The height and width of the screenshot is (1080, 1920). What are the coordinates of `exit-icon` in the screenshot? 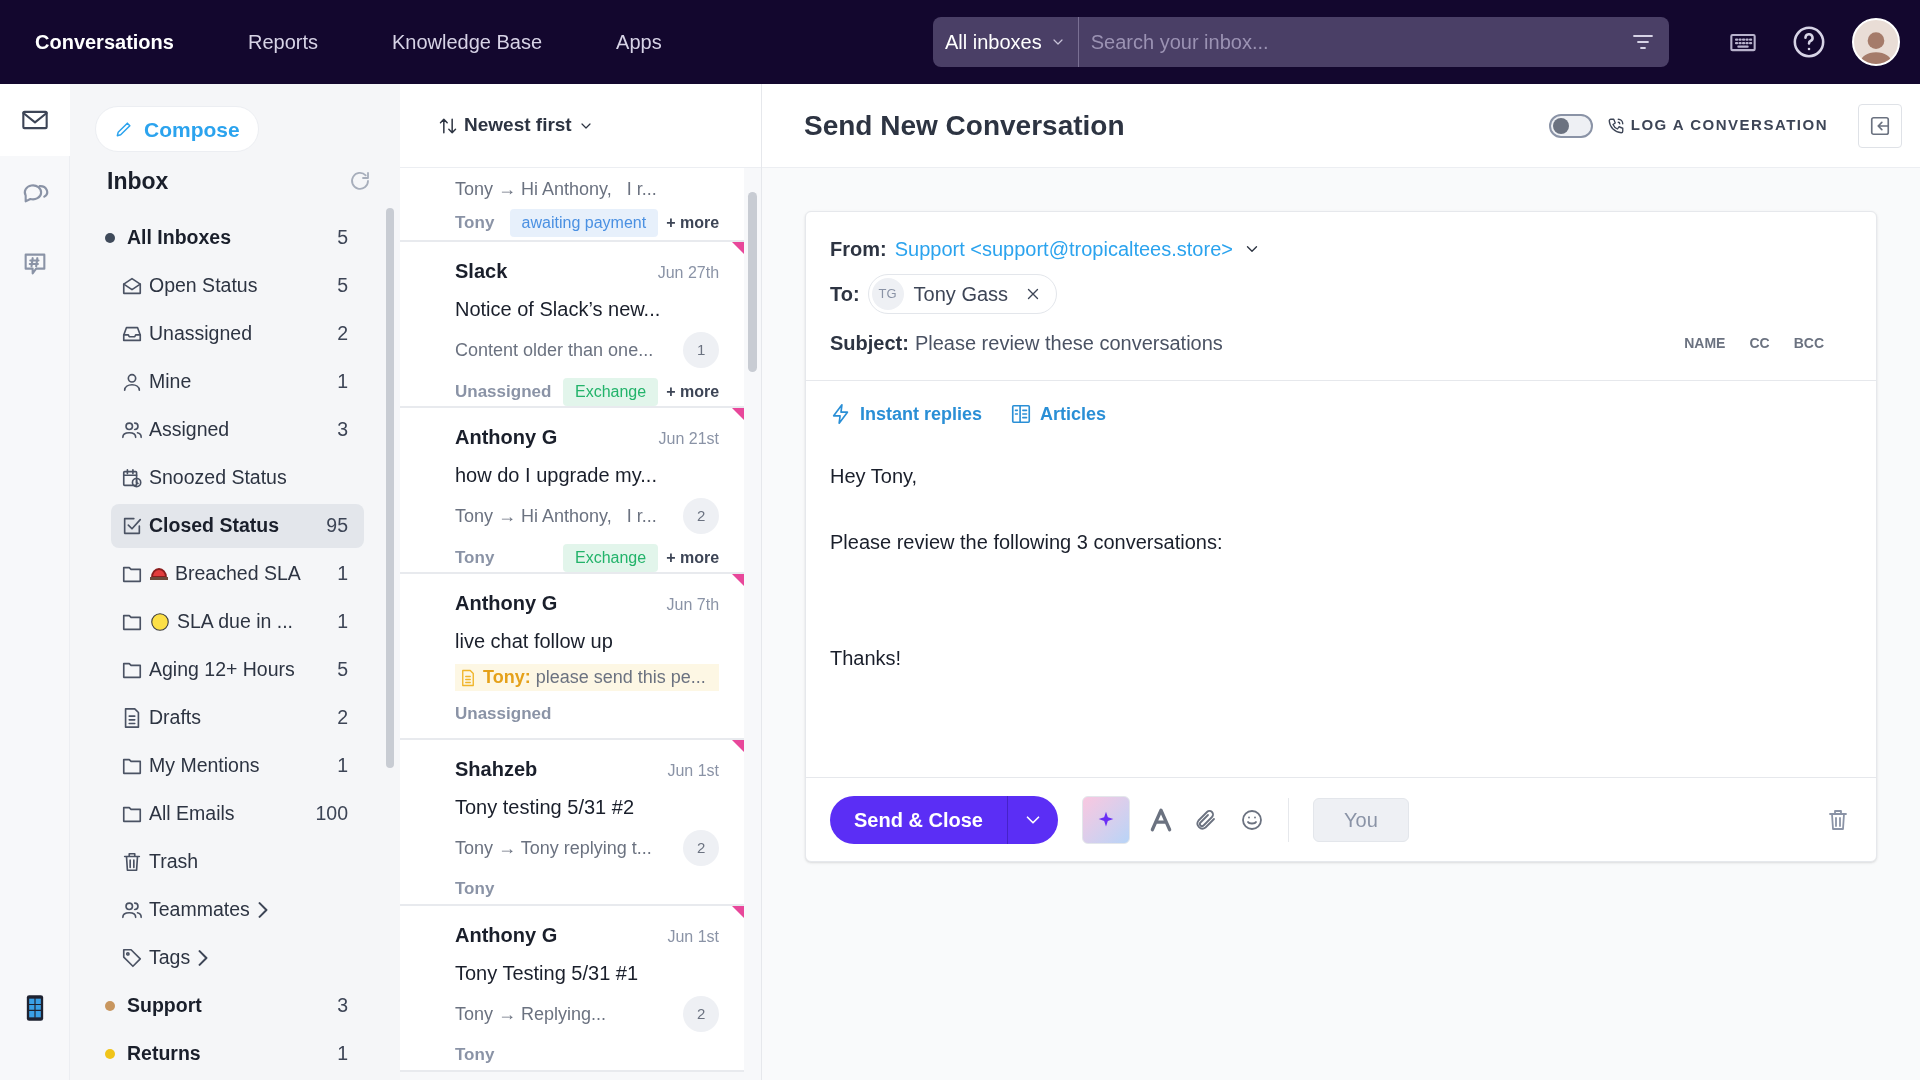 It's located at (1880, 125).